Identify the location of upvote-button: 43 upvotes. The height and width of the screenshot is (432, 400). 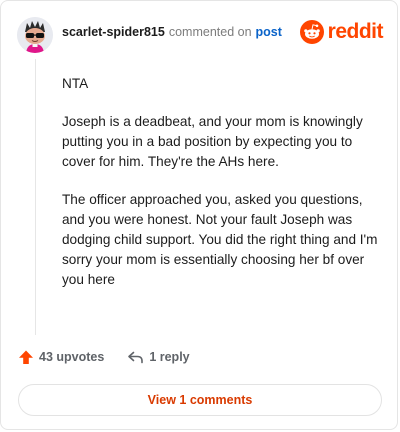
(61, 357).